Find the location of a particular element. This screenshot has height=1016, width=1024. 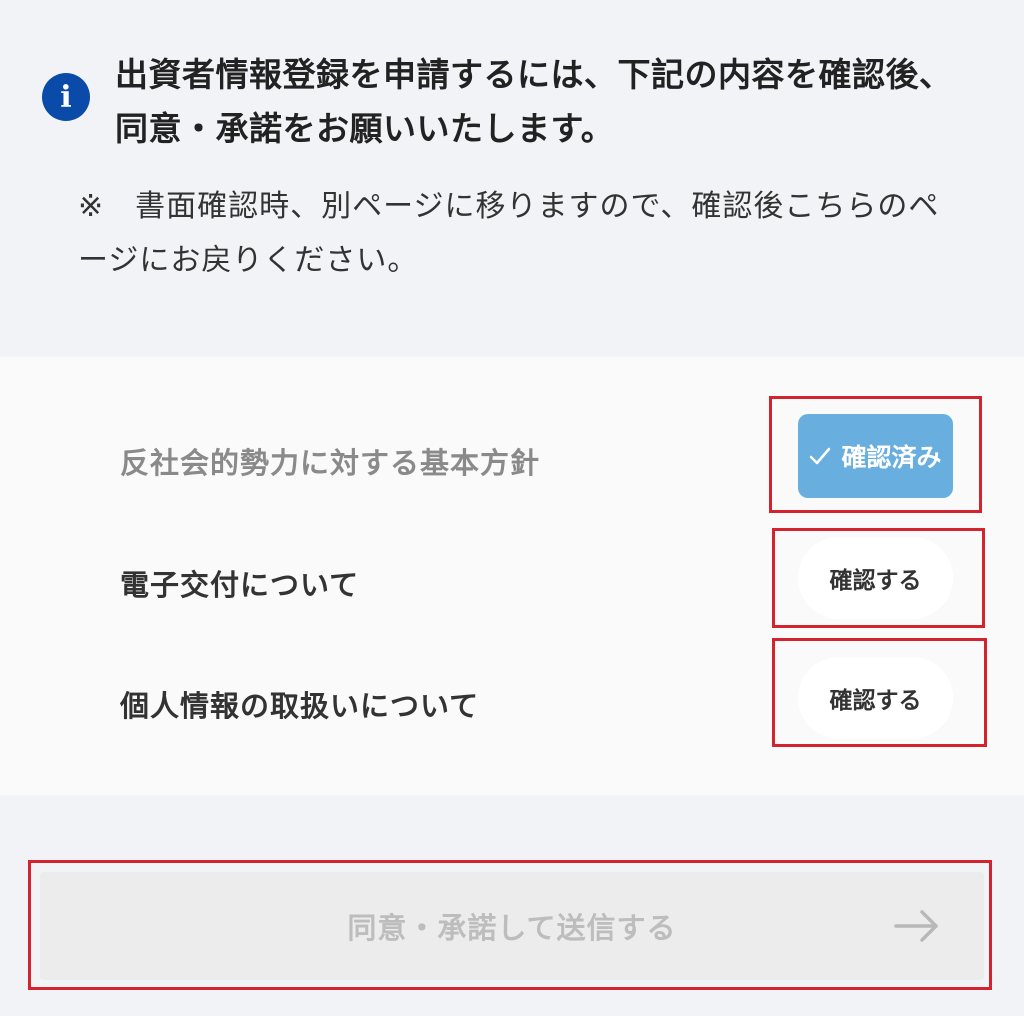

info-icon: i is located at coordinates (66, 97).